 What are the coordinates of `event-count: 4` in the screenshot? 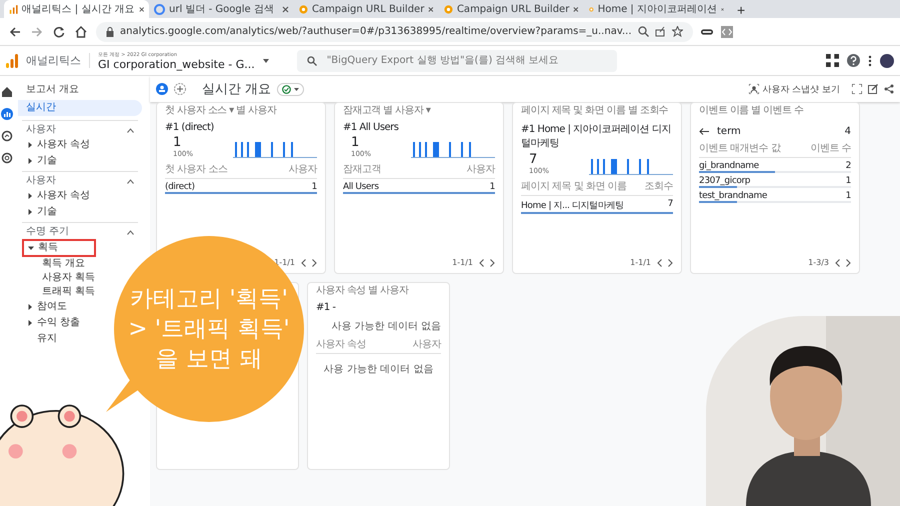 It's located at (847, 131).